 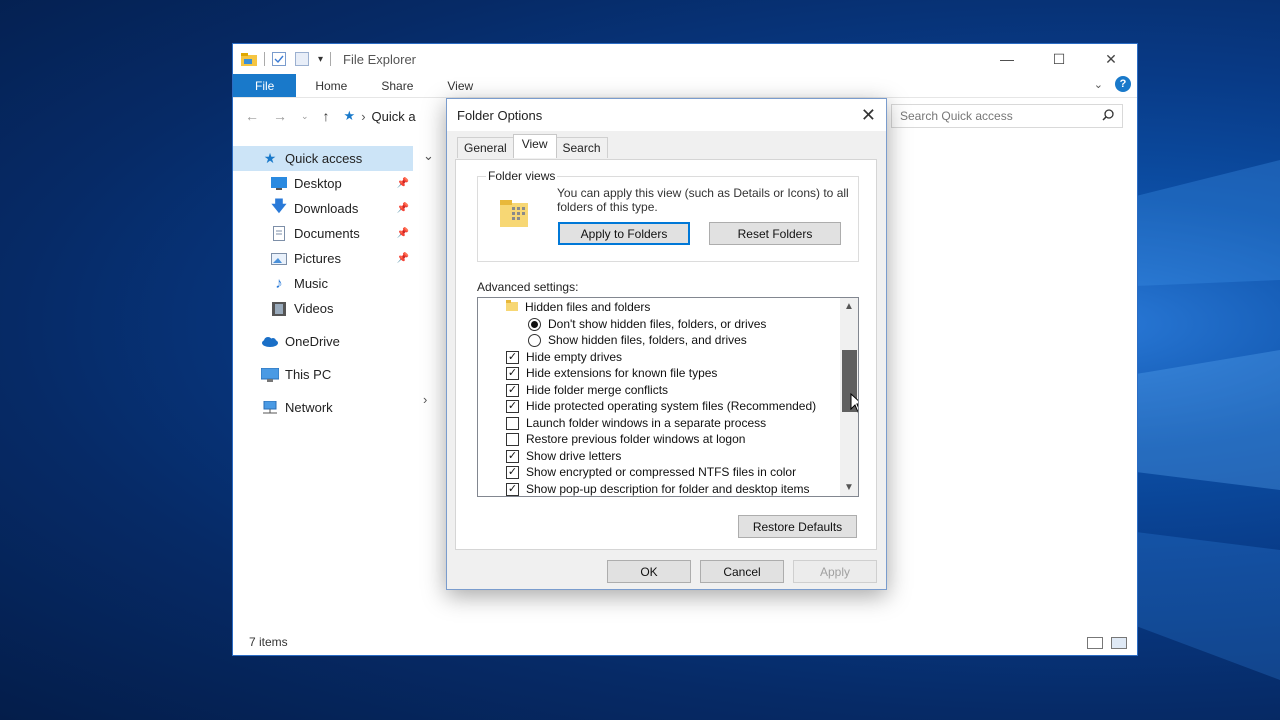 What do you see at coordinates (268, 642) in the screenshot?
I see `status-item-count: 7 items` at bounding box center [268, 642].